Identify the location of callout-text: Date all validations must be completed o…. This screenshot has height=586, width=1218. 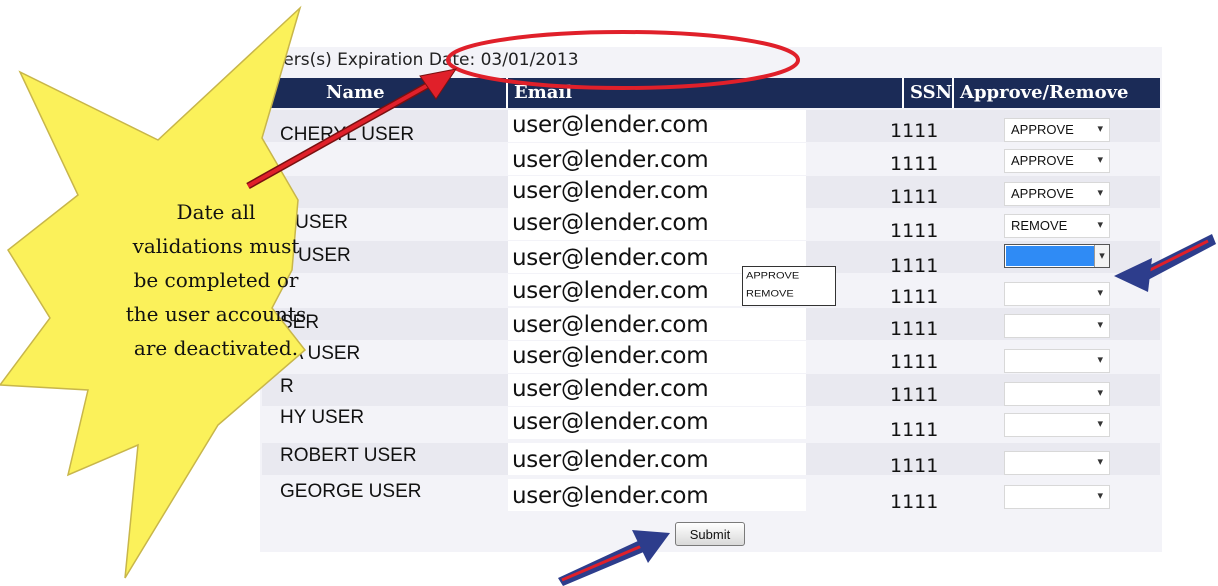
(216, 280).